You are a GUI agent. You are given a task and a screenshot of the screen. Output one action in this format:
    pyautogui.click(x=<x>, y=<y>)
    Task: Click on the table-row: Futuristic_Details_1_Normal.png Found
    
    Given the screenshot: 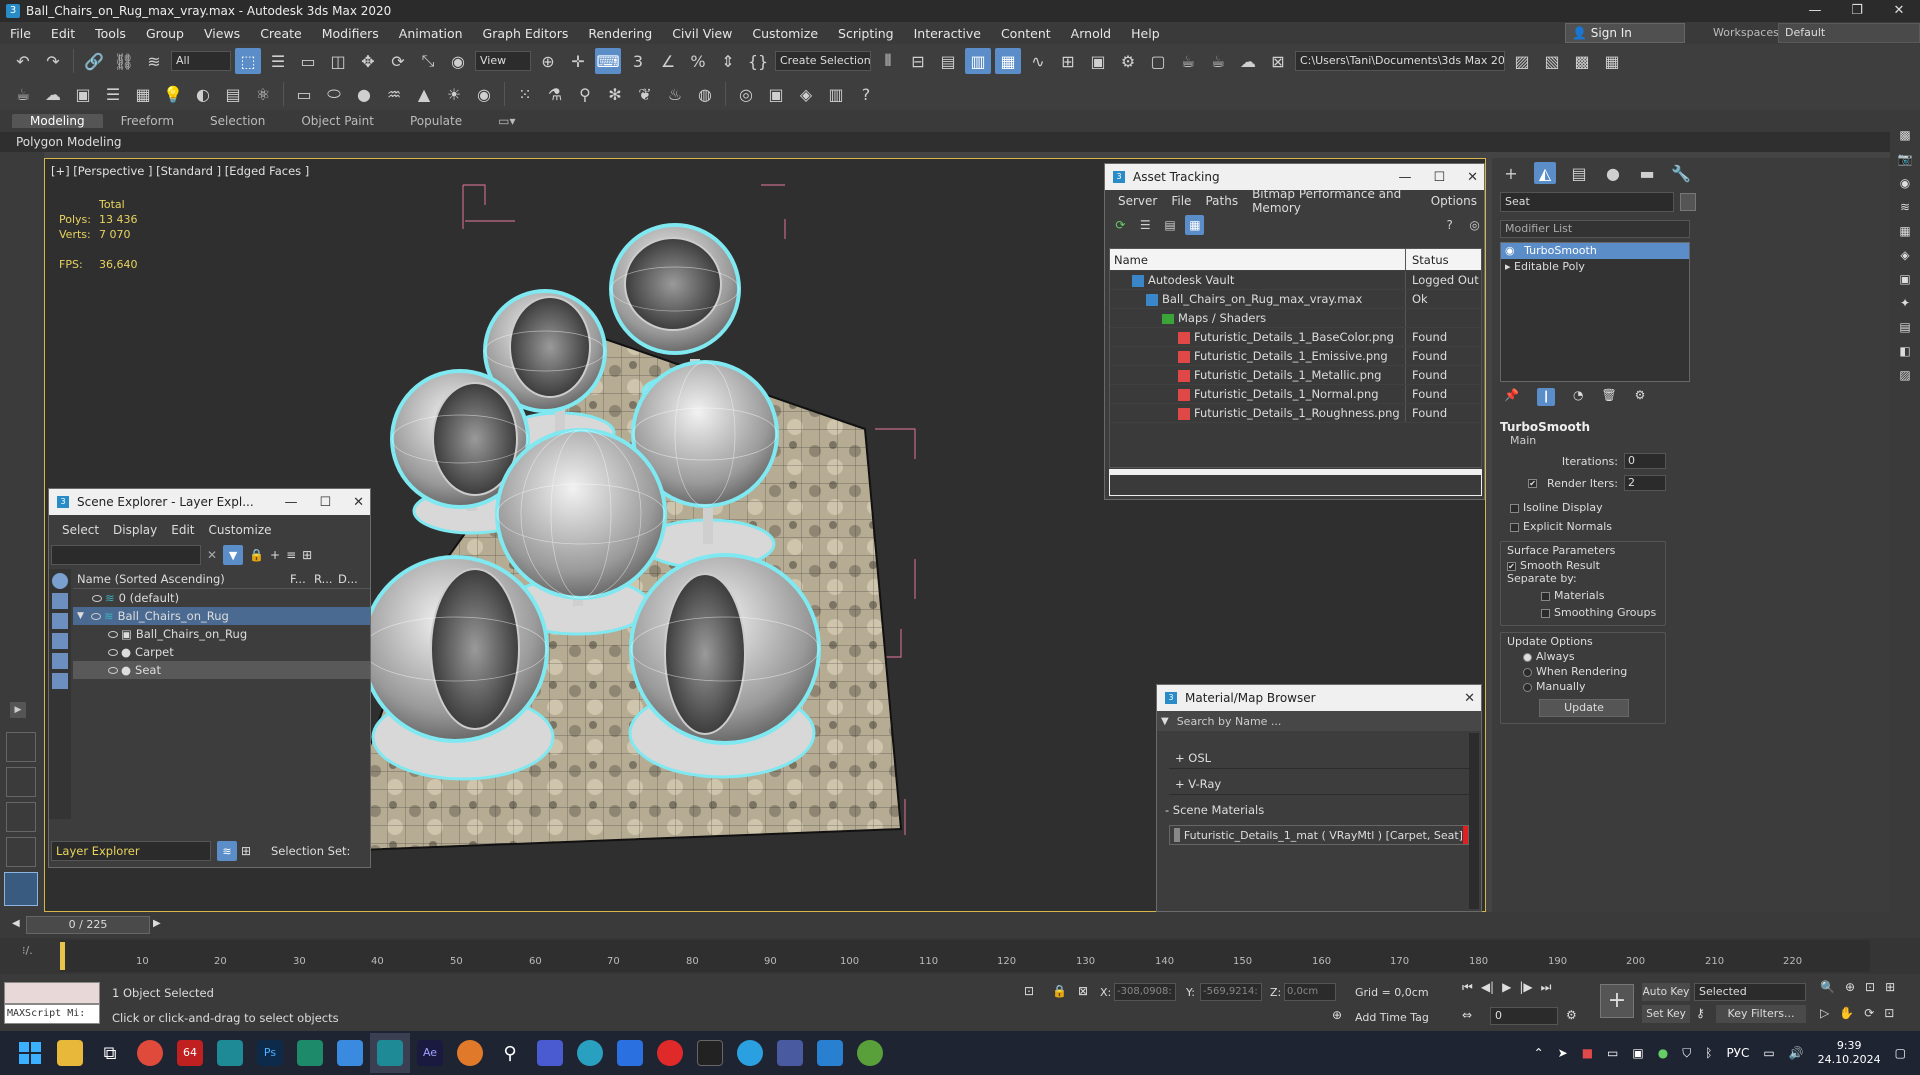 What is the action you would take?
    pyautogui.click(x=1295, y=394)
    